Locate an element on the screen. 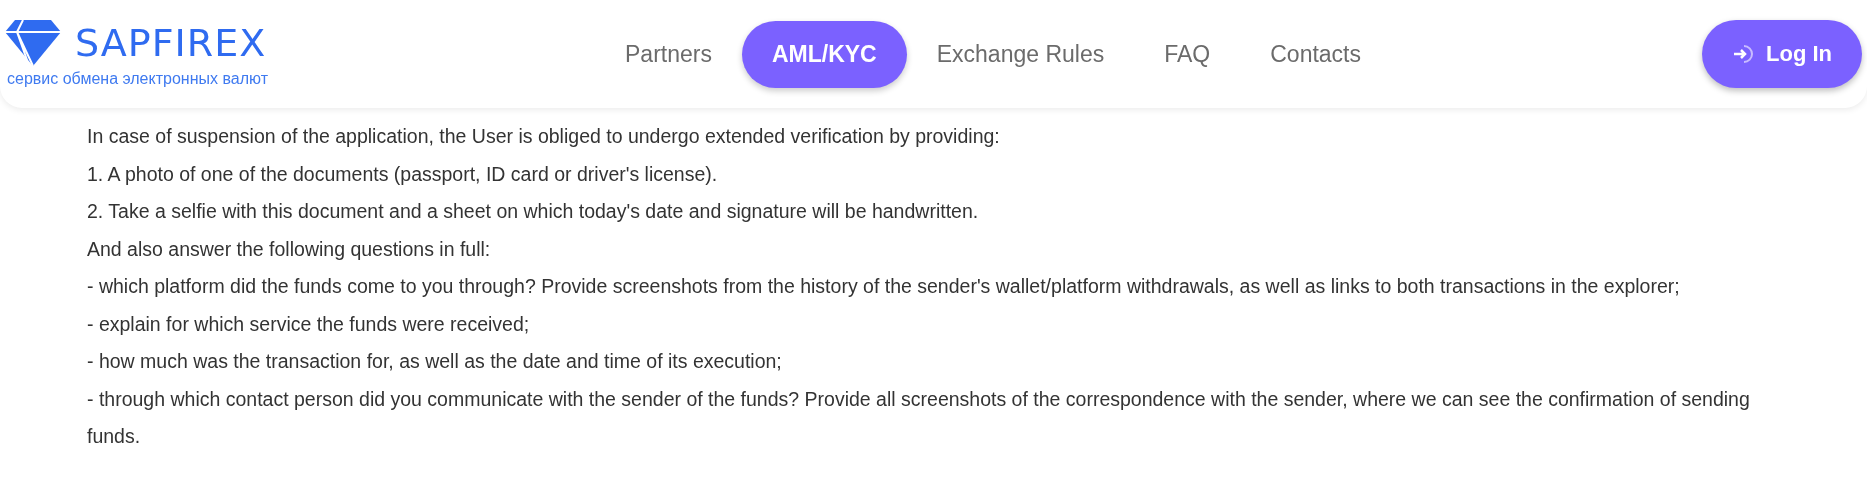 The width and height of the screenshot is (1867, 491). logo-name: SAPFIREX is located at coordinates (171, 43).